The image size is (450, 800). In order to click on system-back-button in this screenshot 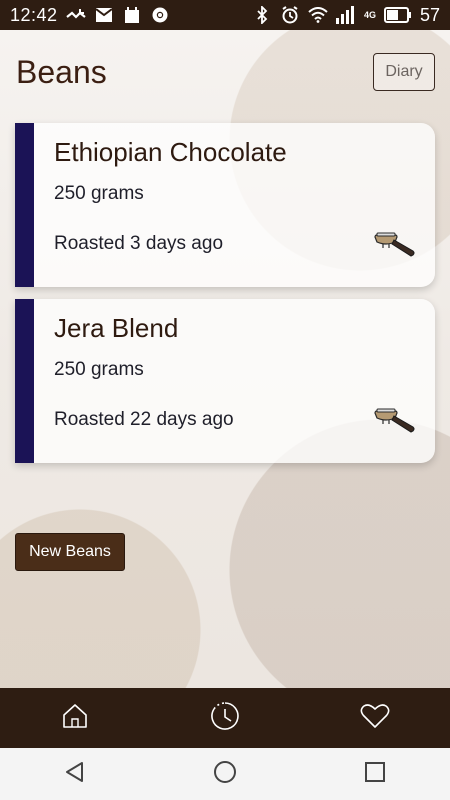, I will do `click(75, 774)`.